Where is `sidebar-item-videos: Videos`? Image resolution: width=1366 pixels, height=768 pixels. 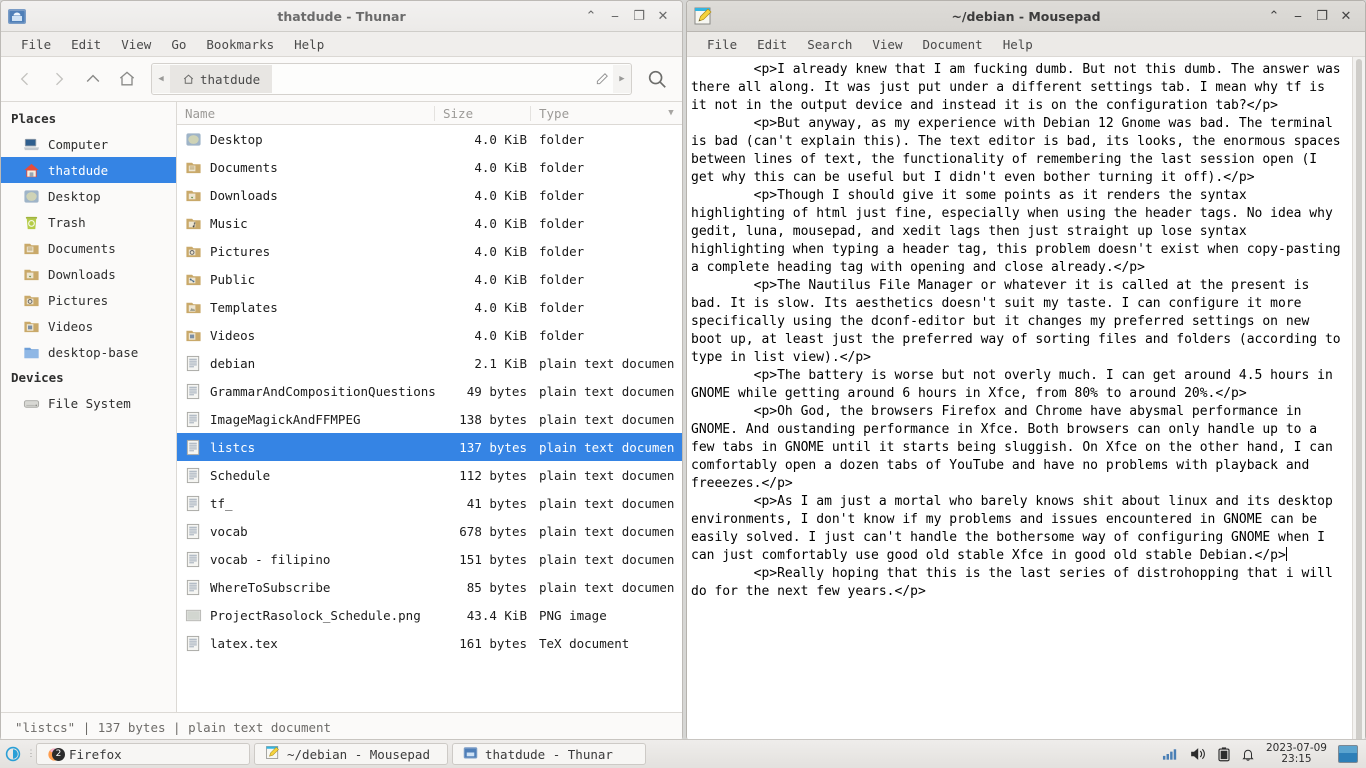 sidebar-item-videos: Videos is located at coordinates (88, 326).